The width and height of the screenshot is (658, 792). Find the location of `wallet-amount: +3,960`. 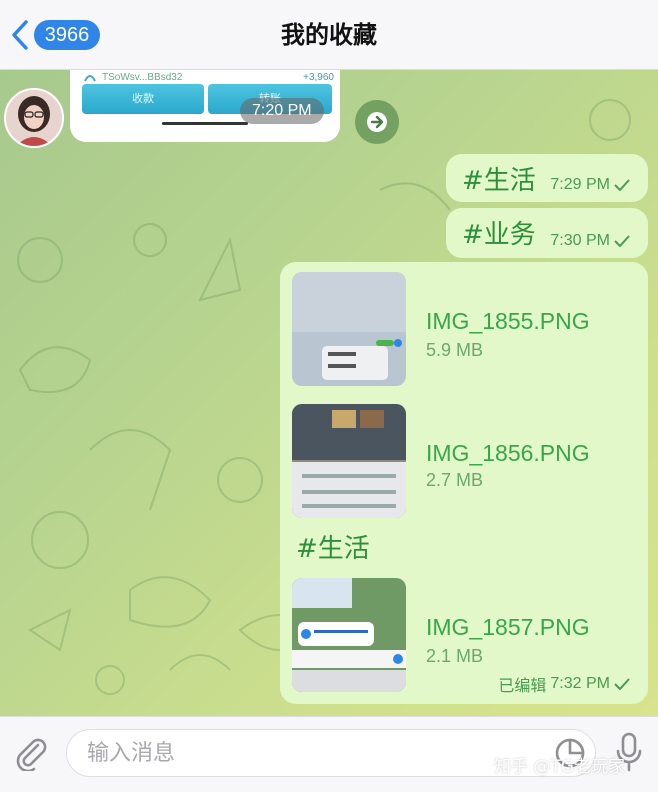

wallet-amount: +3,960 is located at coordinates (318, 77).